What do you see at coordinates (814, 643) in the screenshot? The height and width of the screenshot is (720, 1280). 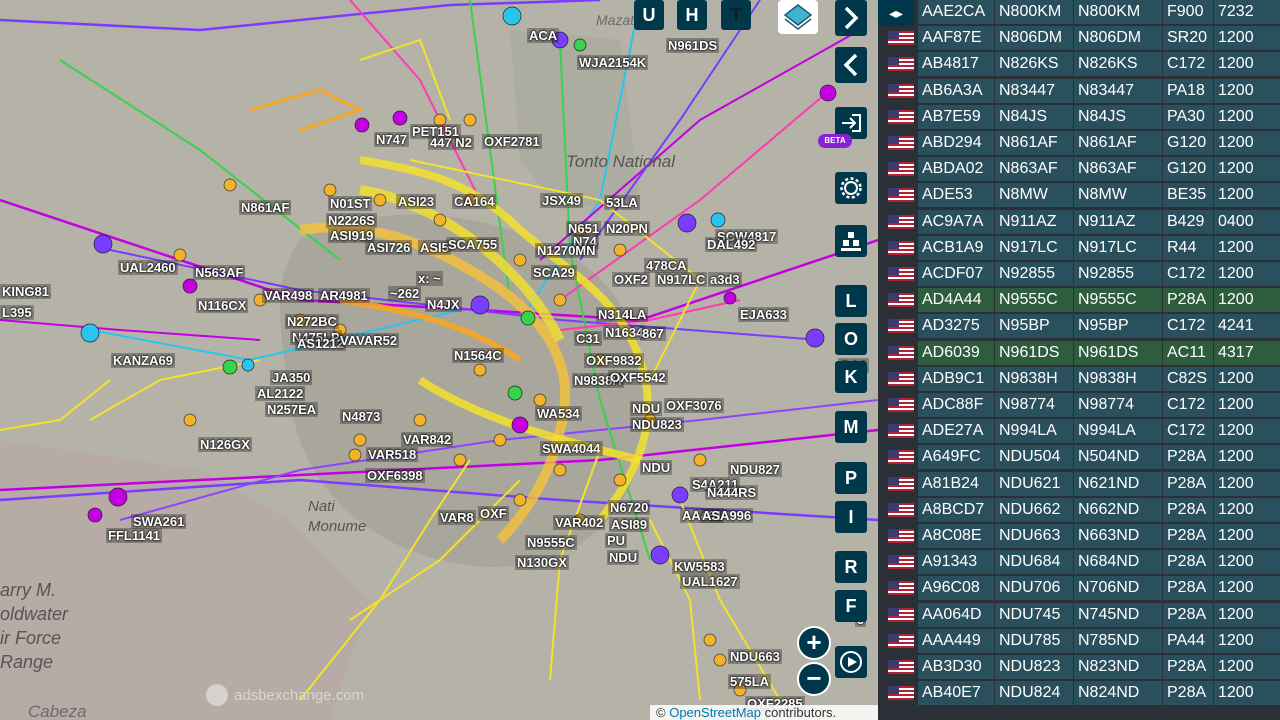 I see `zoom-in-button: +` at bounding box center [814, 643].